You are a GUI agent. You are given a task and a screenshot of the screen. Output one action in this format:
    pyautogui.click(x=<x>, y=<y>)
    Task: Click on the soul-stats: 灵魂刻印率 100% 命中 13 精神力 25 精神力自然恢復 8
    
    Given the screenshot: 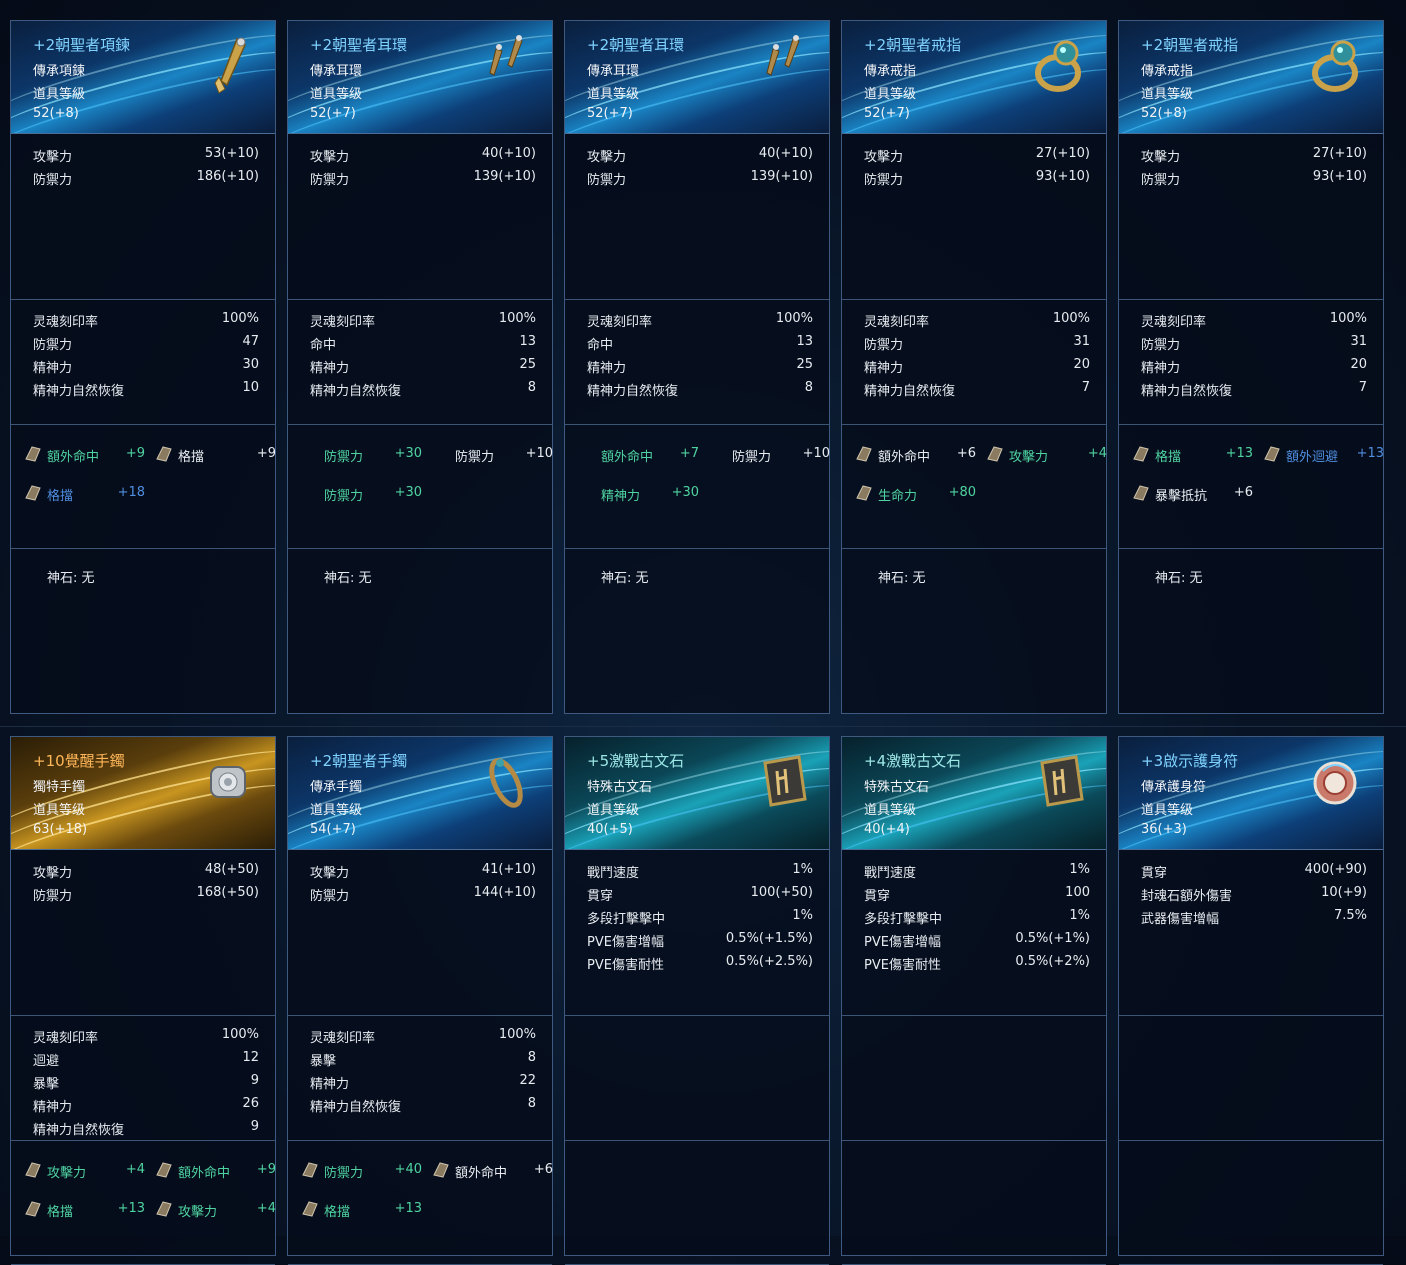 What is the action you would take?
    pyautogui.click(x=697, y=362)
    